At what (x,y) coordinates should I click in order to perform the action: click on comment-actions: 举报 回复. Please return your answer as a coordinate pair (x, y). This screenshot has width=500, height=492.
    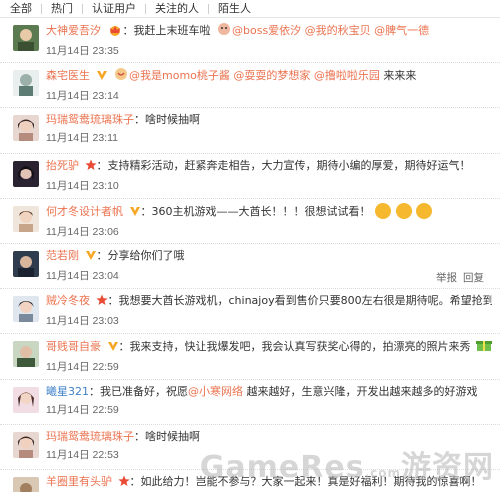
    Looking at the image, I should click on (457, 277).